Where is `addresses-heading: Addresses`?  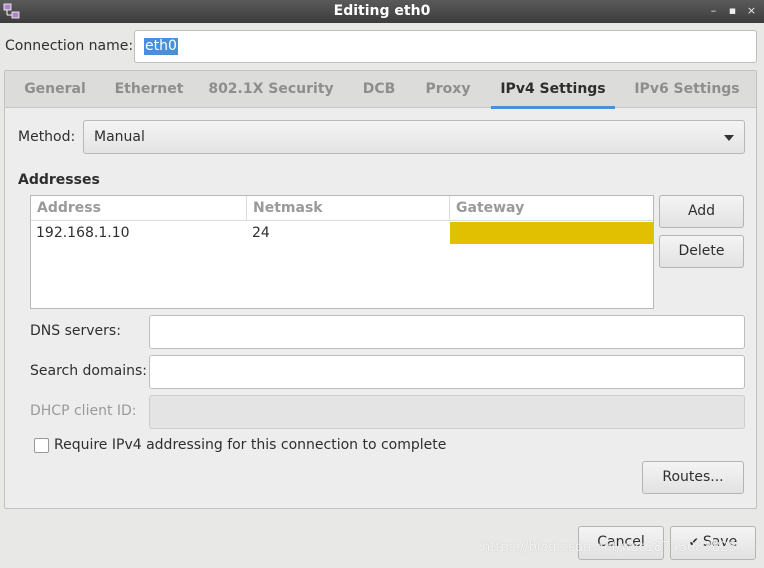
addresses-heading: Addresses is located at coordinates (59, 180).